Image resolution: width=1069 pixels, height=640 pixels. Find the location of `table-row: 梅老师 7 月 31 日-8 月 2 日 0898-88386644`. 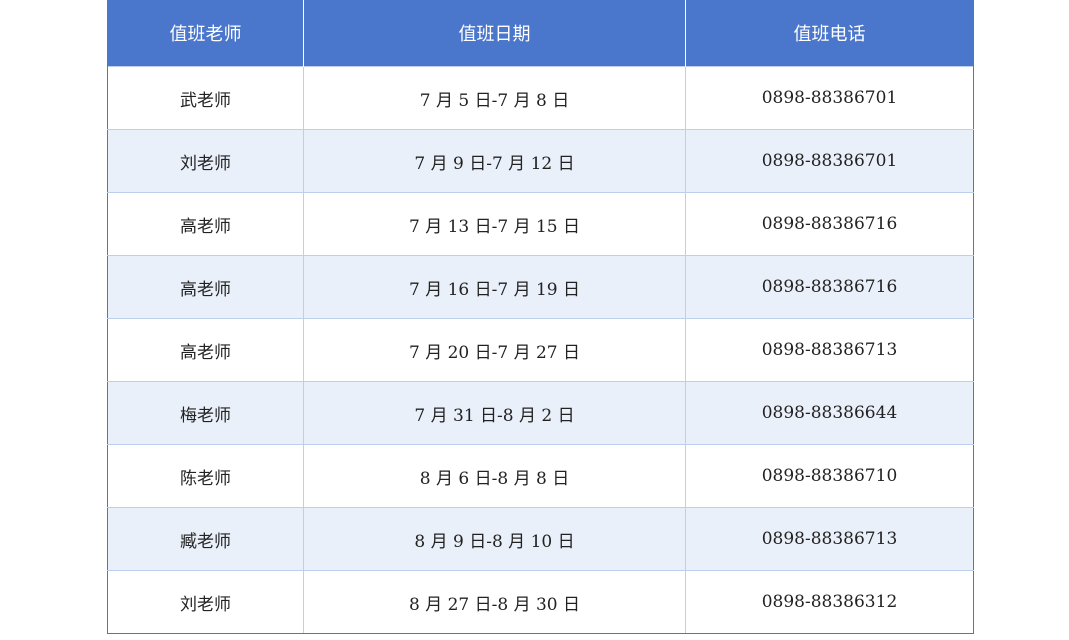

table-row: 梅老师 7 月 31 日-8 月 2 日 0898-88386644 is located at coordinates (540, 413).